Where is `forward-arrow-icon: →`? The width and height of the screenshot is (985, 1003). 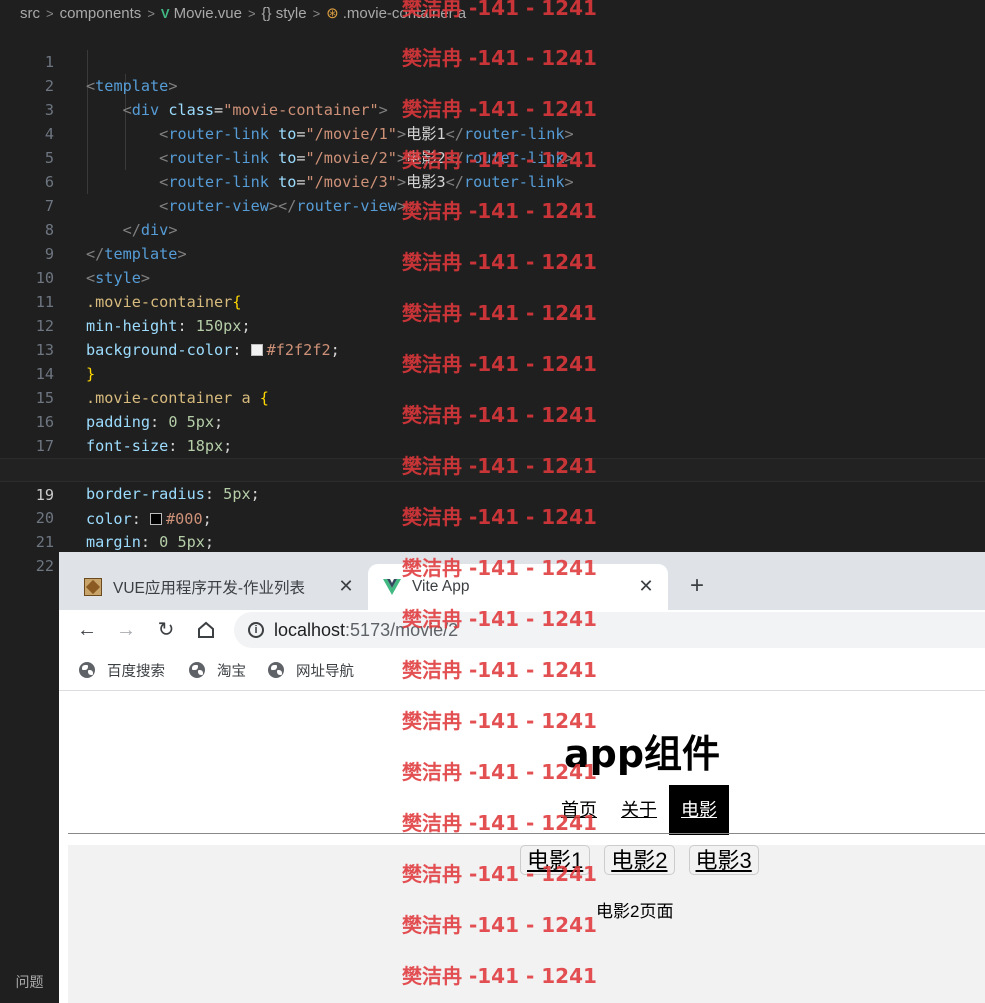
forward-arrow-icon: → is located at coordinates (126, 630).